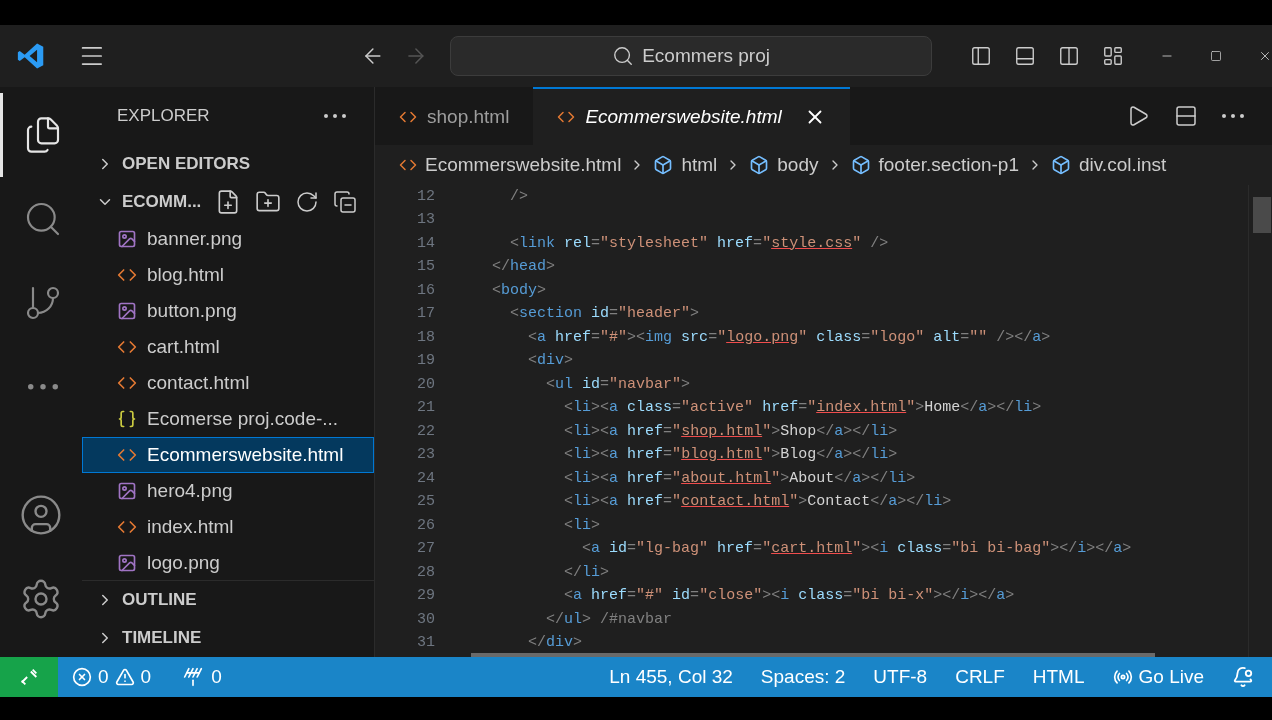 This screenshot has height=720, width=1272. What do you see at coordinates (228, 562) in the screenshot?
I see `file-item: logo.png` at bounding box center [228, 562].